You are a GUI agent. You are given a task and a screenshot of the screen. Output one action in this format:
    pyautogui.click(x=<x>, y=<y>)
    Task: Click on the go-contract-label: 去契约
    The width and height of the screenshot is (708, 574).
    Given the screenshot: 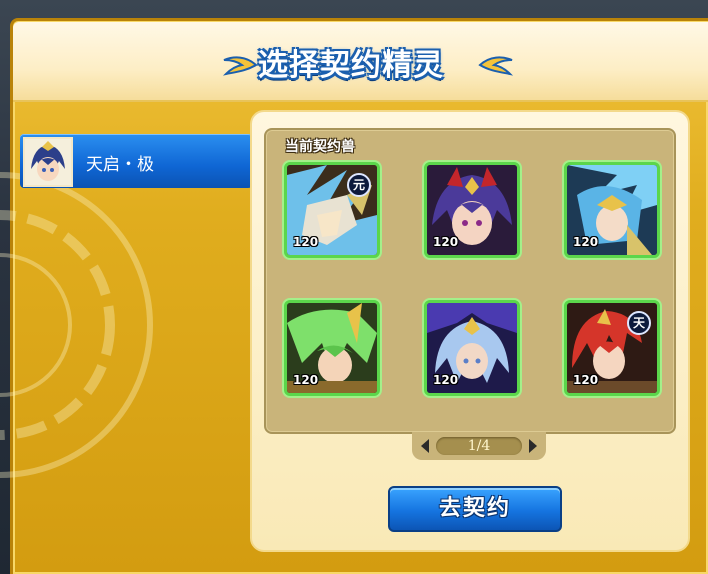 What is the action you would take?
    pyautogui.click(x=474, y=508)
    